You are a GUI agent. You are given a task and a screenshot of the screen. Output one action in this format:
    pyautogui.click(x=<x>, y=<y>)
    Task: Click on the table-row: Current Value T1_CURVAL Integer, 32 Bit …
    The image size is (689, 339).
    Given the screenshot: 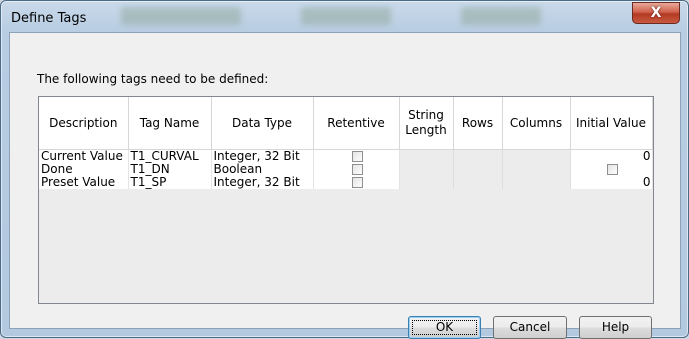 What is the action you would take?
    pyautogui.click(x=346, y=156)
    